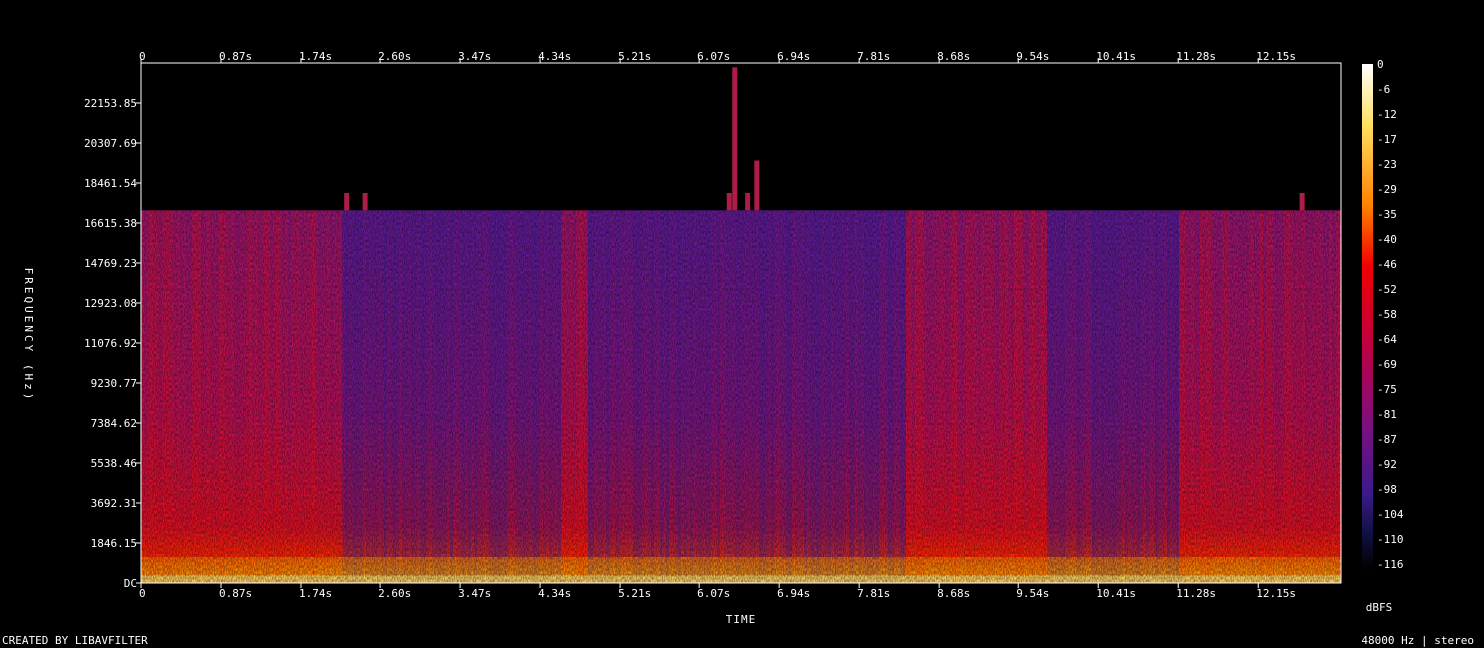 This screenshot has width=1484, height=648. Describe the element at coordinates (1379, 607) in the screenshot. I see `colorbar-label: dBFS` at that location.